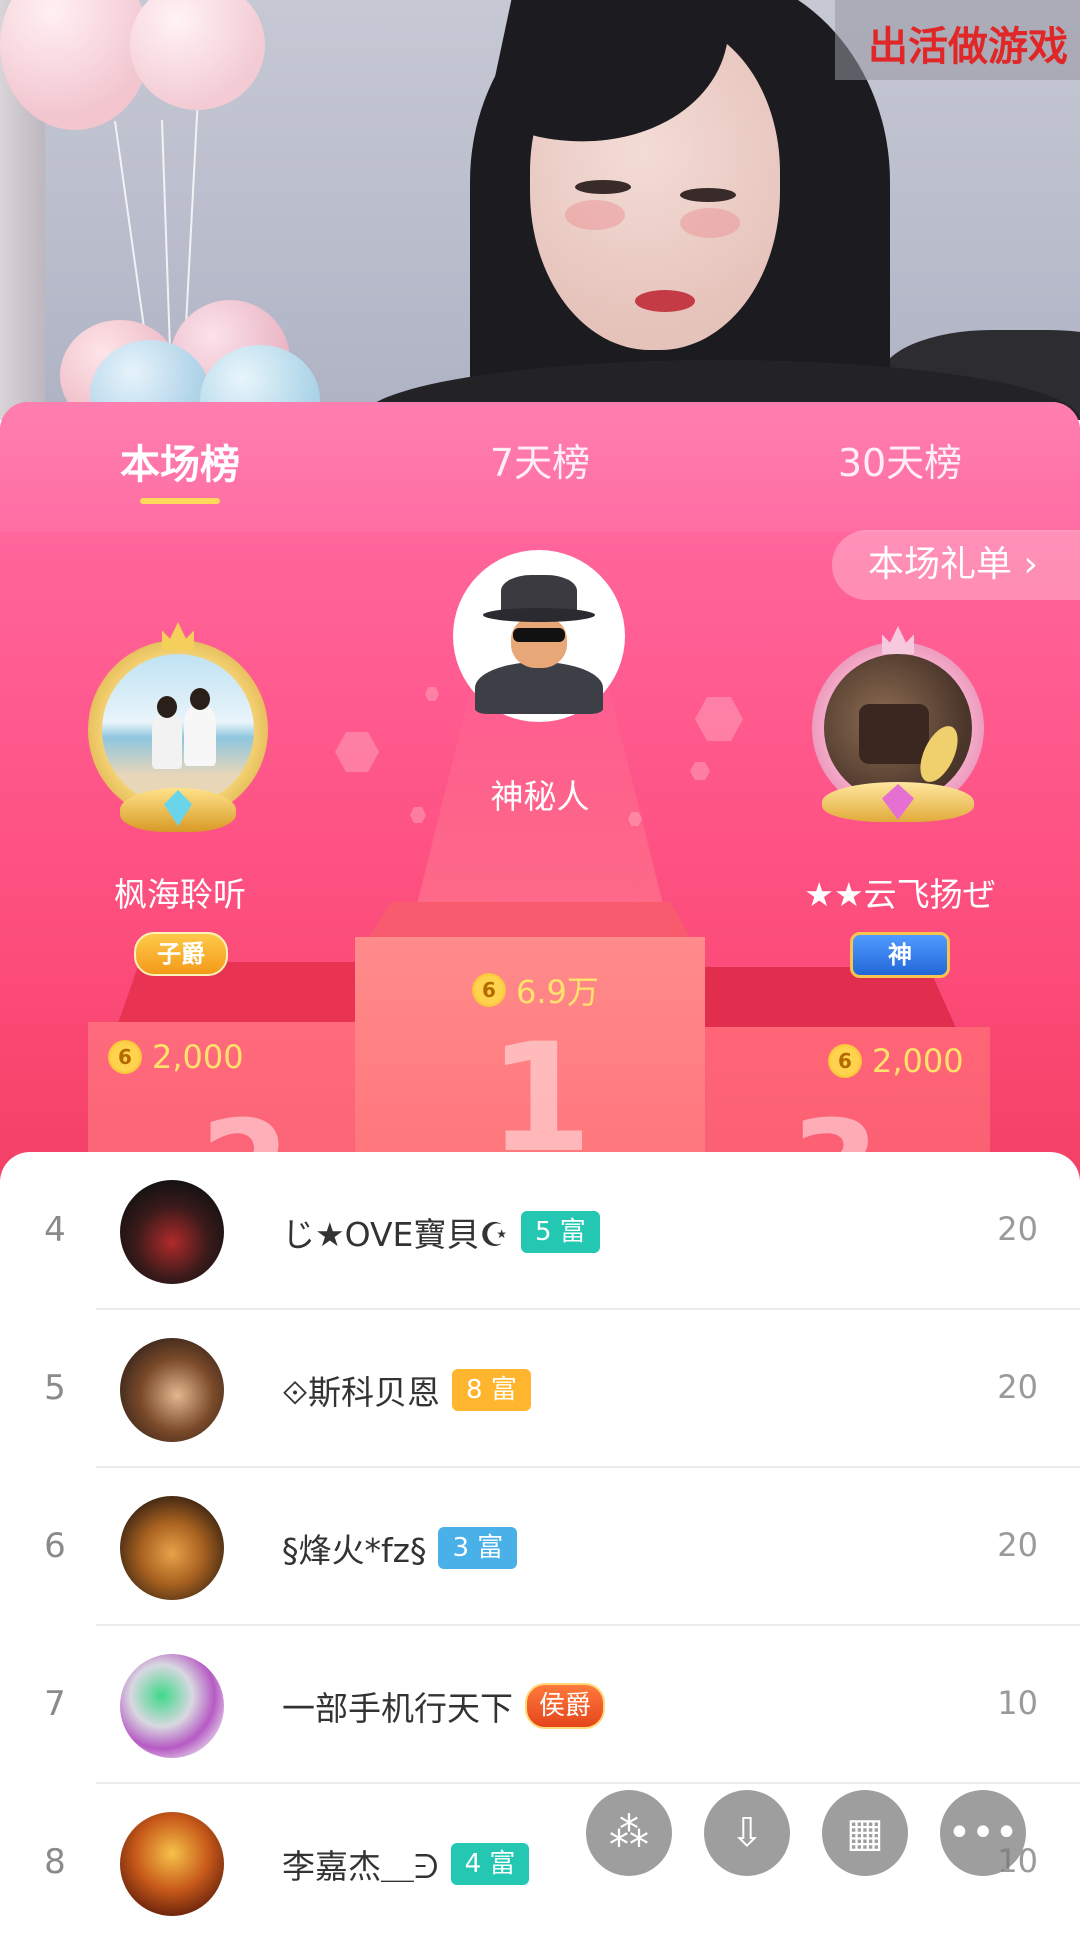 The height and width of the screenshot is (1942, 1080). I want to click on share-icon: ⁂, so click(629, 1833).